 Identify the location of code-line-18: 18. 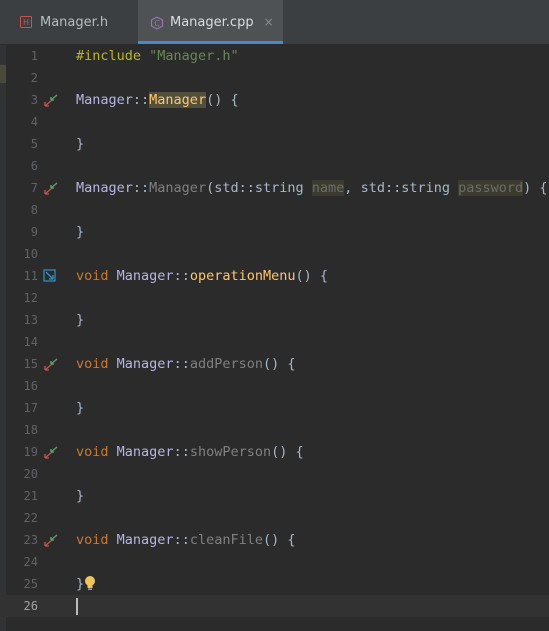
(274, 430).